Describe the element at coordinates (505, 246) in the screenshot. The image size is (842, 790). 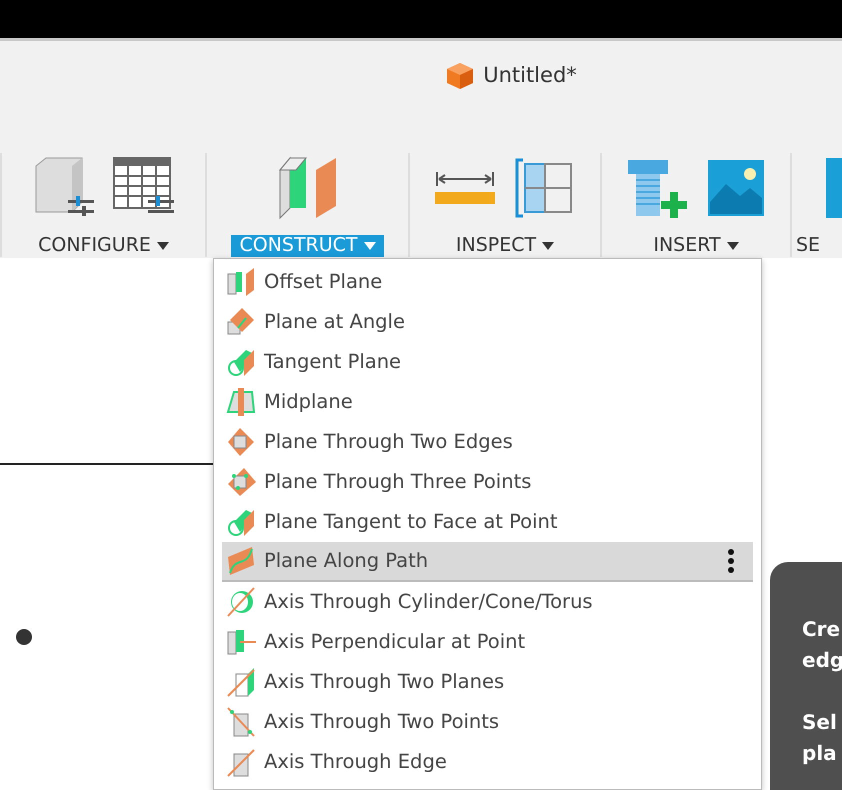
I see `toolbar-tab: INSPECT` at that location.